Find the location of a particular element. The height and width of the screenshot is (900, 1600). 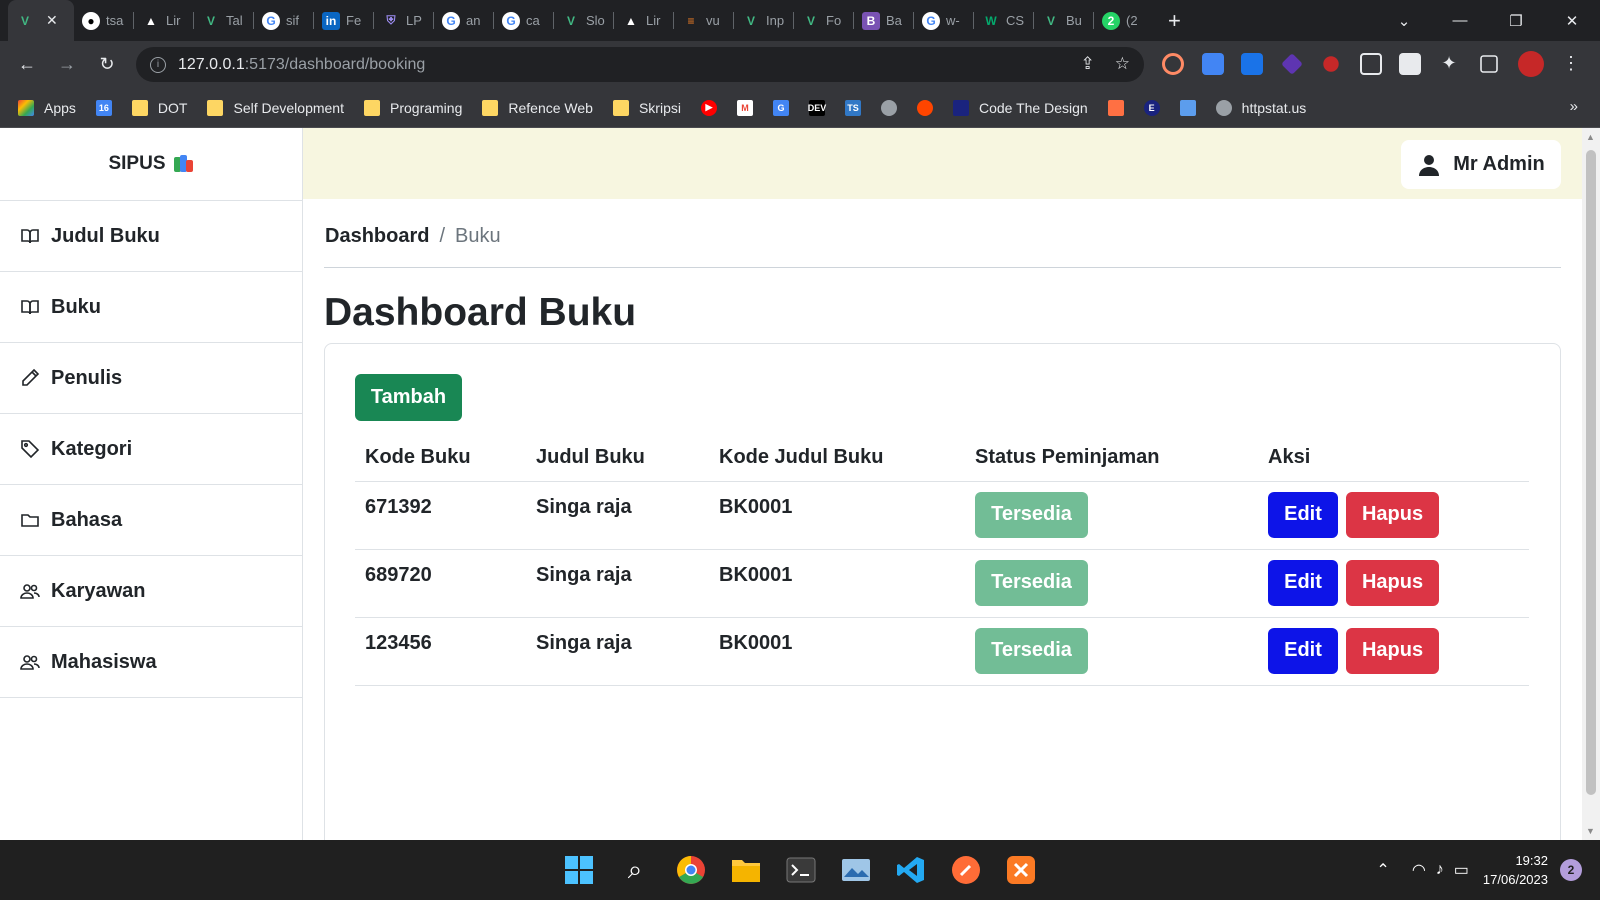

battery-icon: ▭ is located at coordinates (1461, 870).